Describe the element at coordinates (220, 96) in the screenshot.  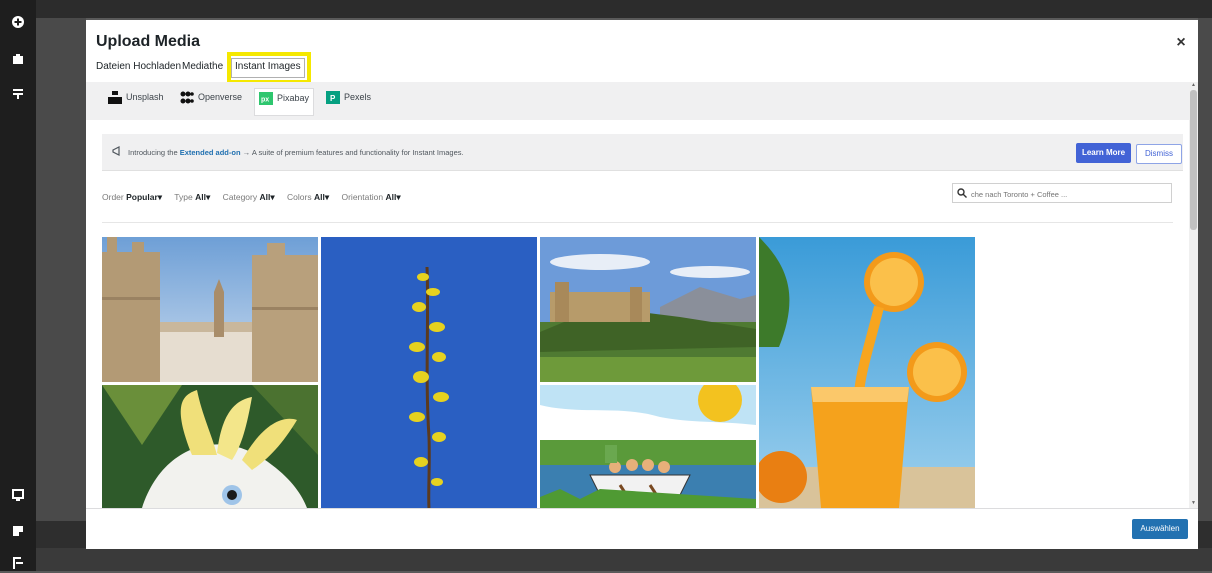
I see `provider-label: Openverse` at that location.